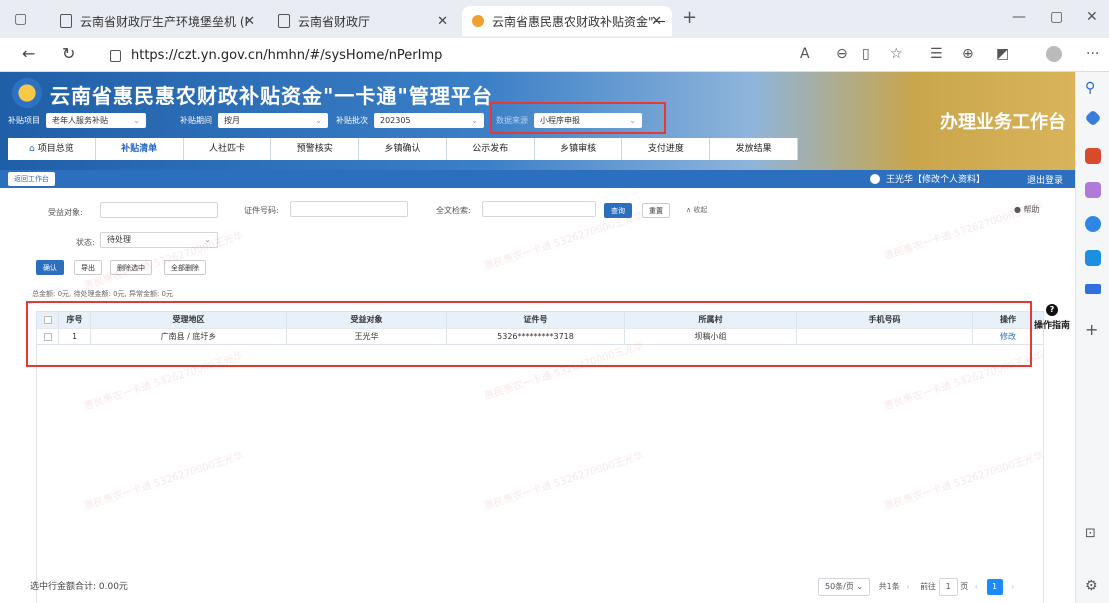 The height and width of the screenshot is (603, 1109). I want to click on project-select: 老年人服务补贴 ⌄, so click(96, 120).